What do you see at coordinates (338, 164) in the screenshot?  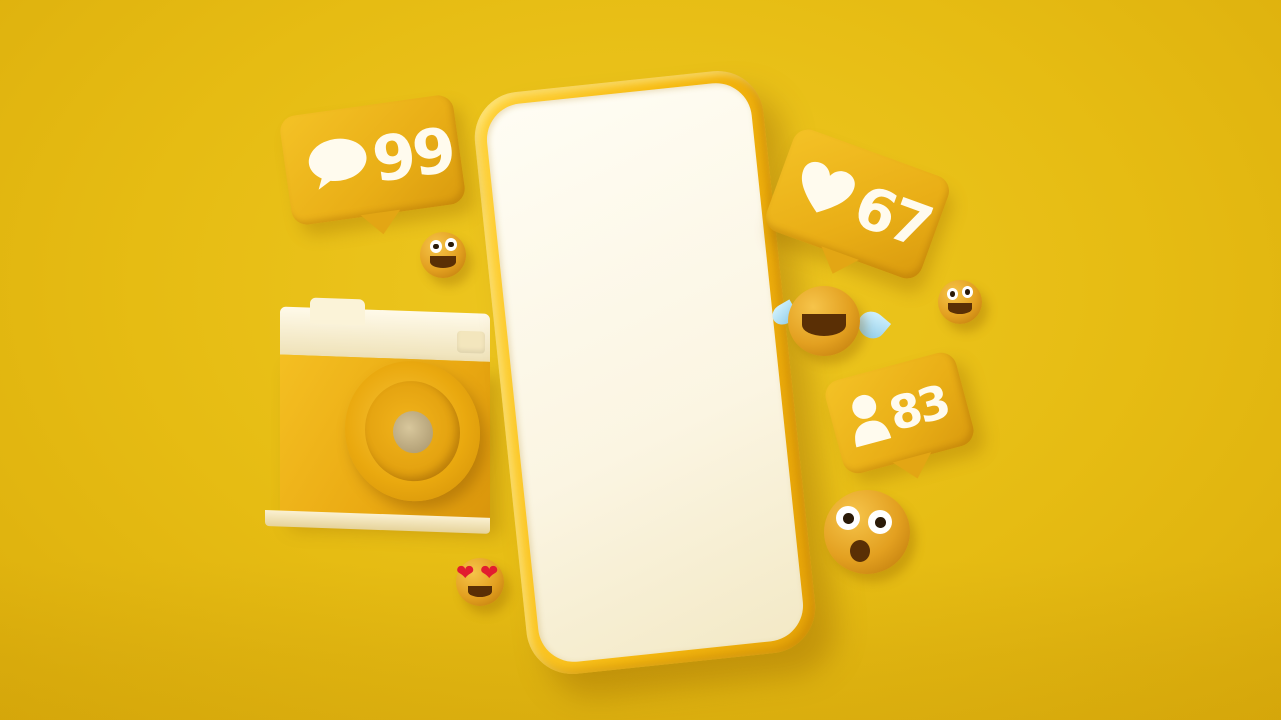 I see `speech-bubble-icon` at bounding box center [338, 164].